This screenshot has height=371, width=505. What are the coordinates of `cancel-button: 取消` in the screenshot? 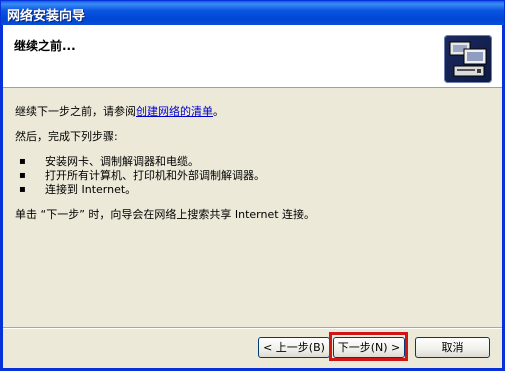 It's located at (452, 347).